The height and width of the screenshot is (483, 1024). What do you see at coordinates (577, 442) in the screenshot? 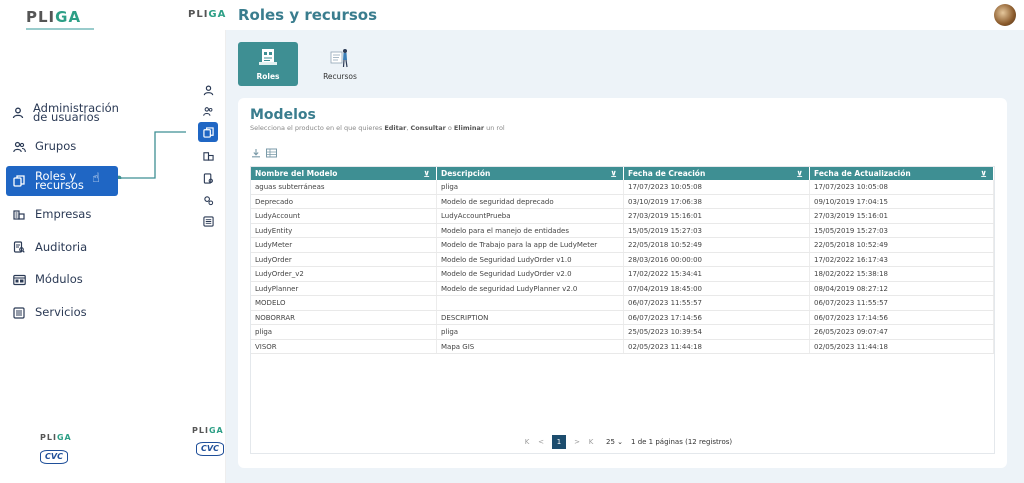
I see `next-page-button: >` at bounding box center [577, 442].